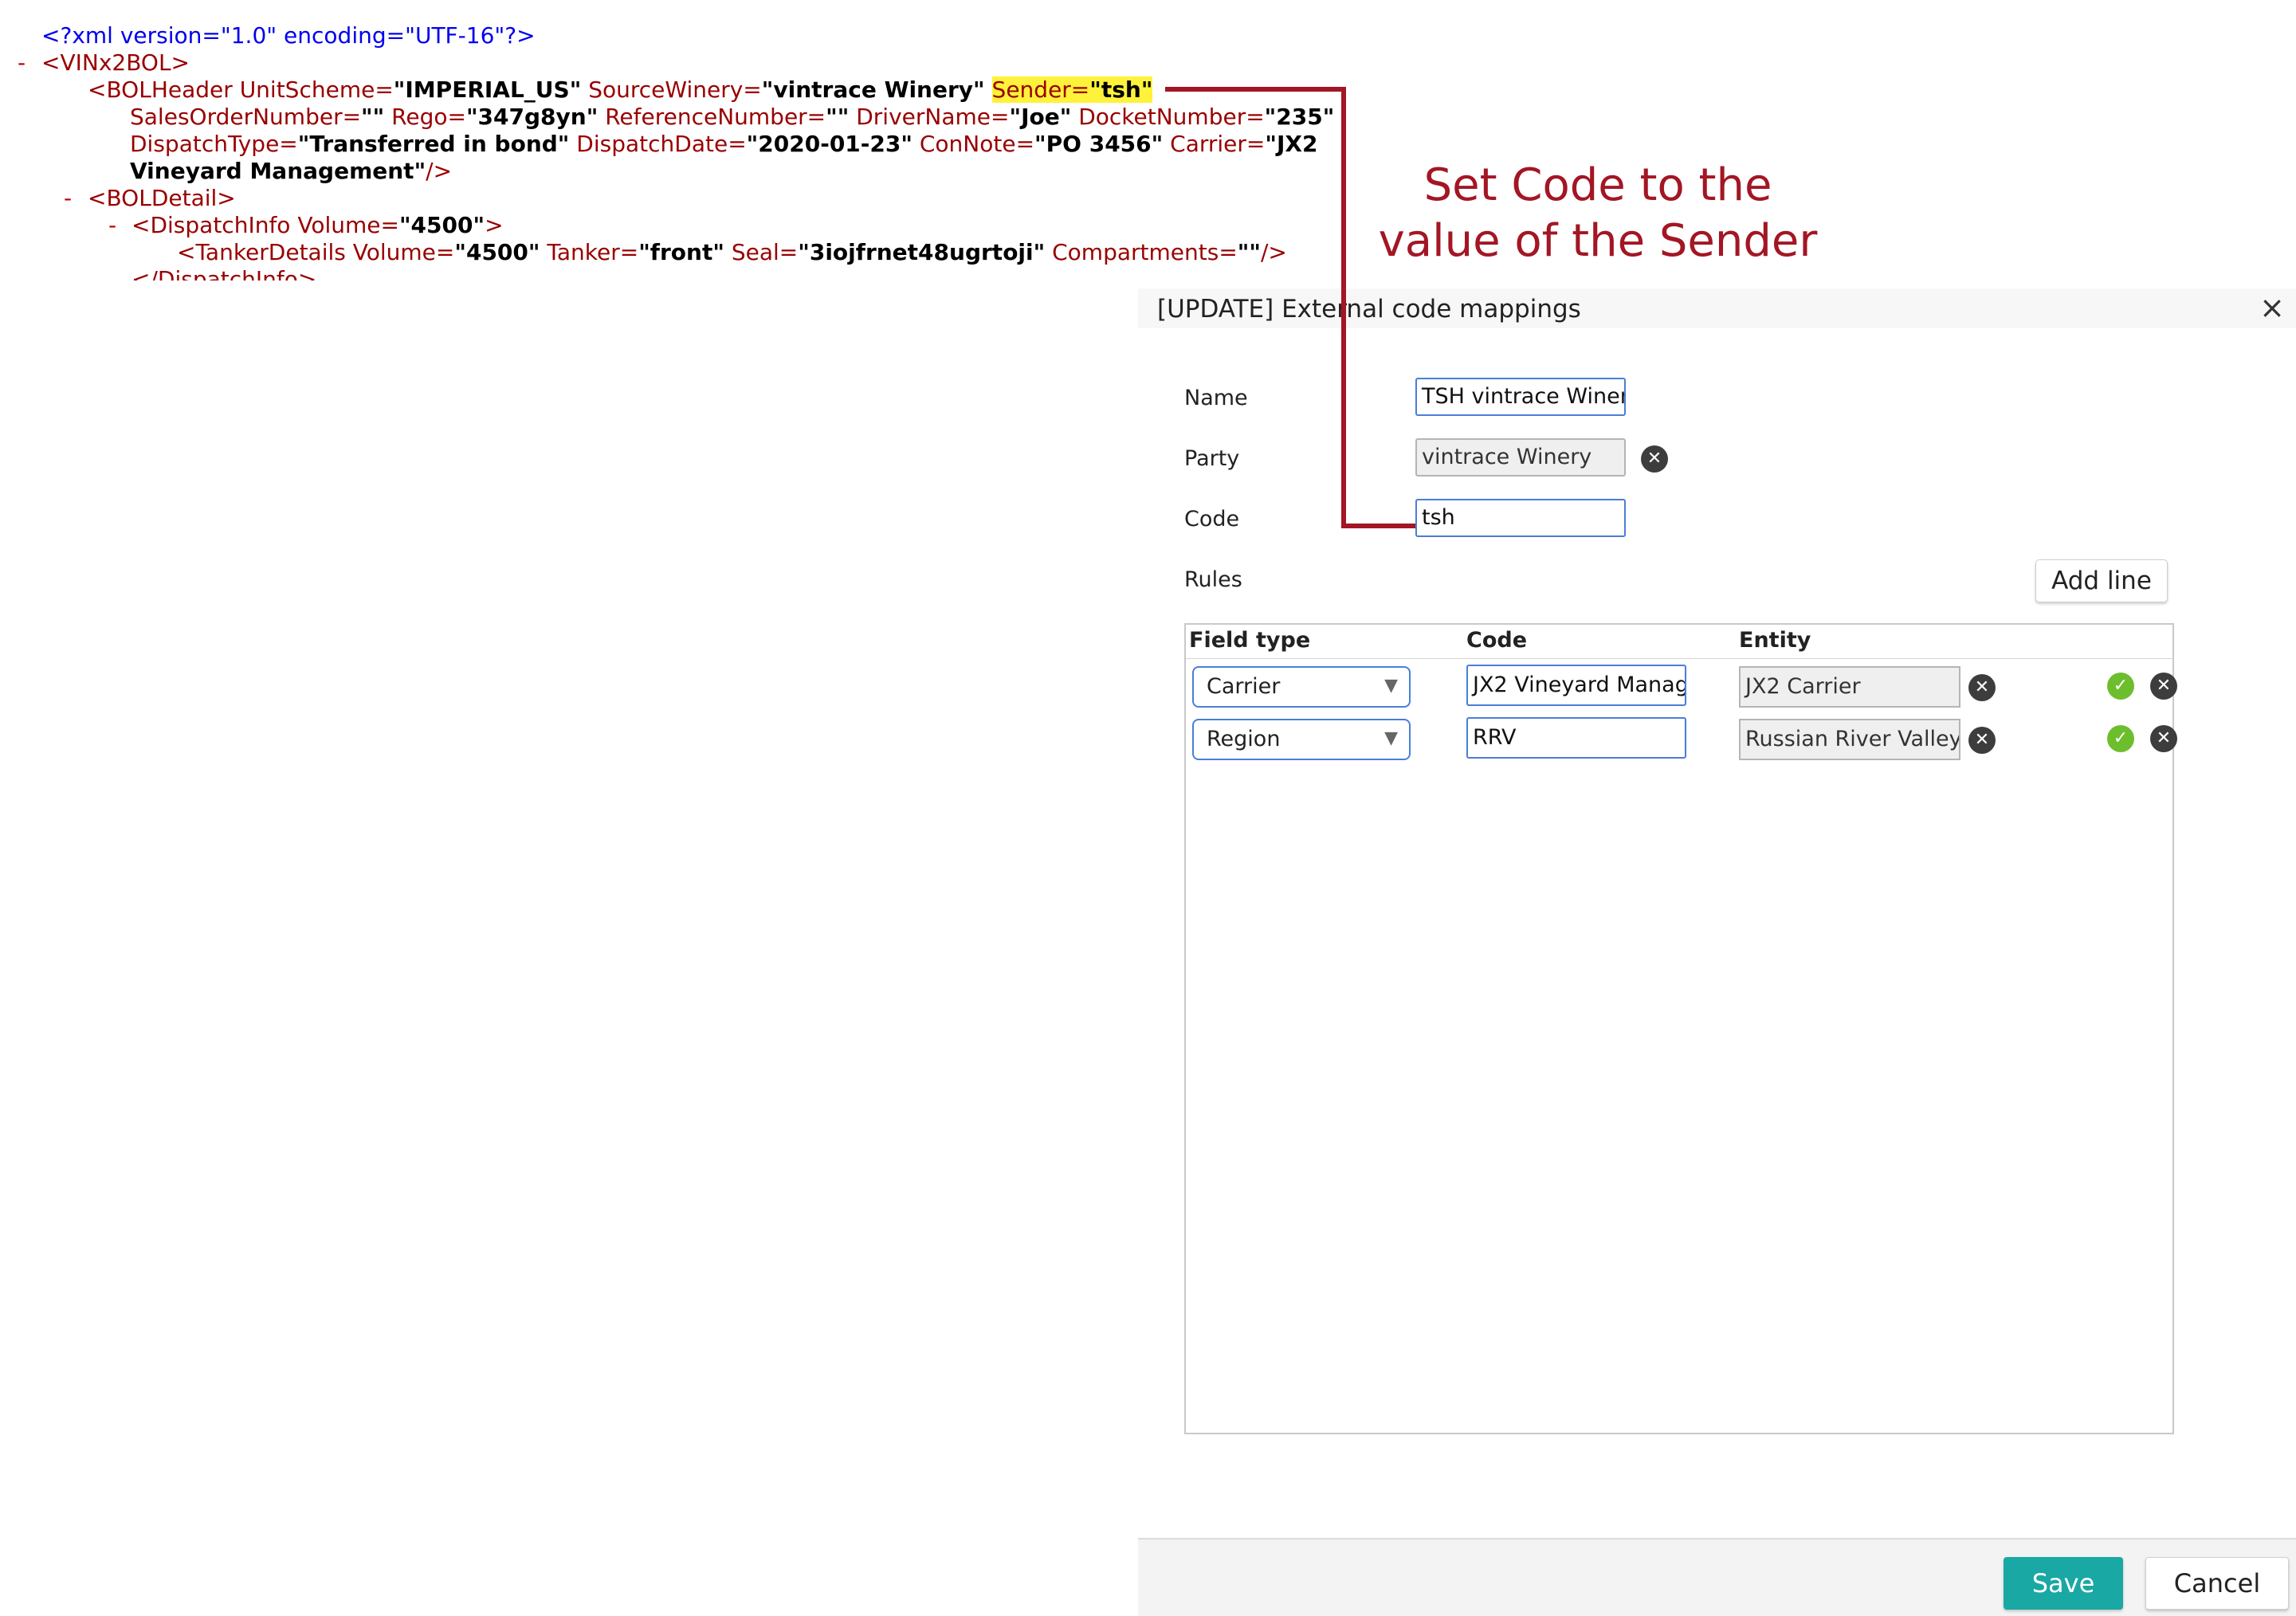  I want to click on annotation-line-1: Set Code to the, so click(1597, 185).